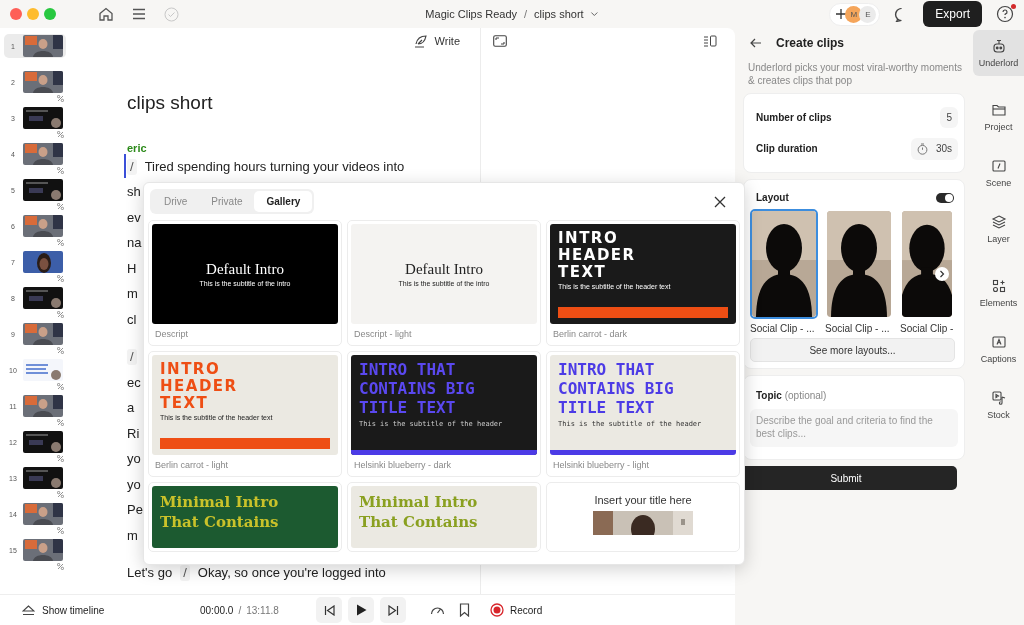  What do you see at coordinates (403, 465) in the screenshot?
I see `template-name: Helsinki blueberry - dark` at bounding box center [403, 465].